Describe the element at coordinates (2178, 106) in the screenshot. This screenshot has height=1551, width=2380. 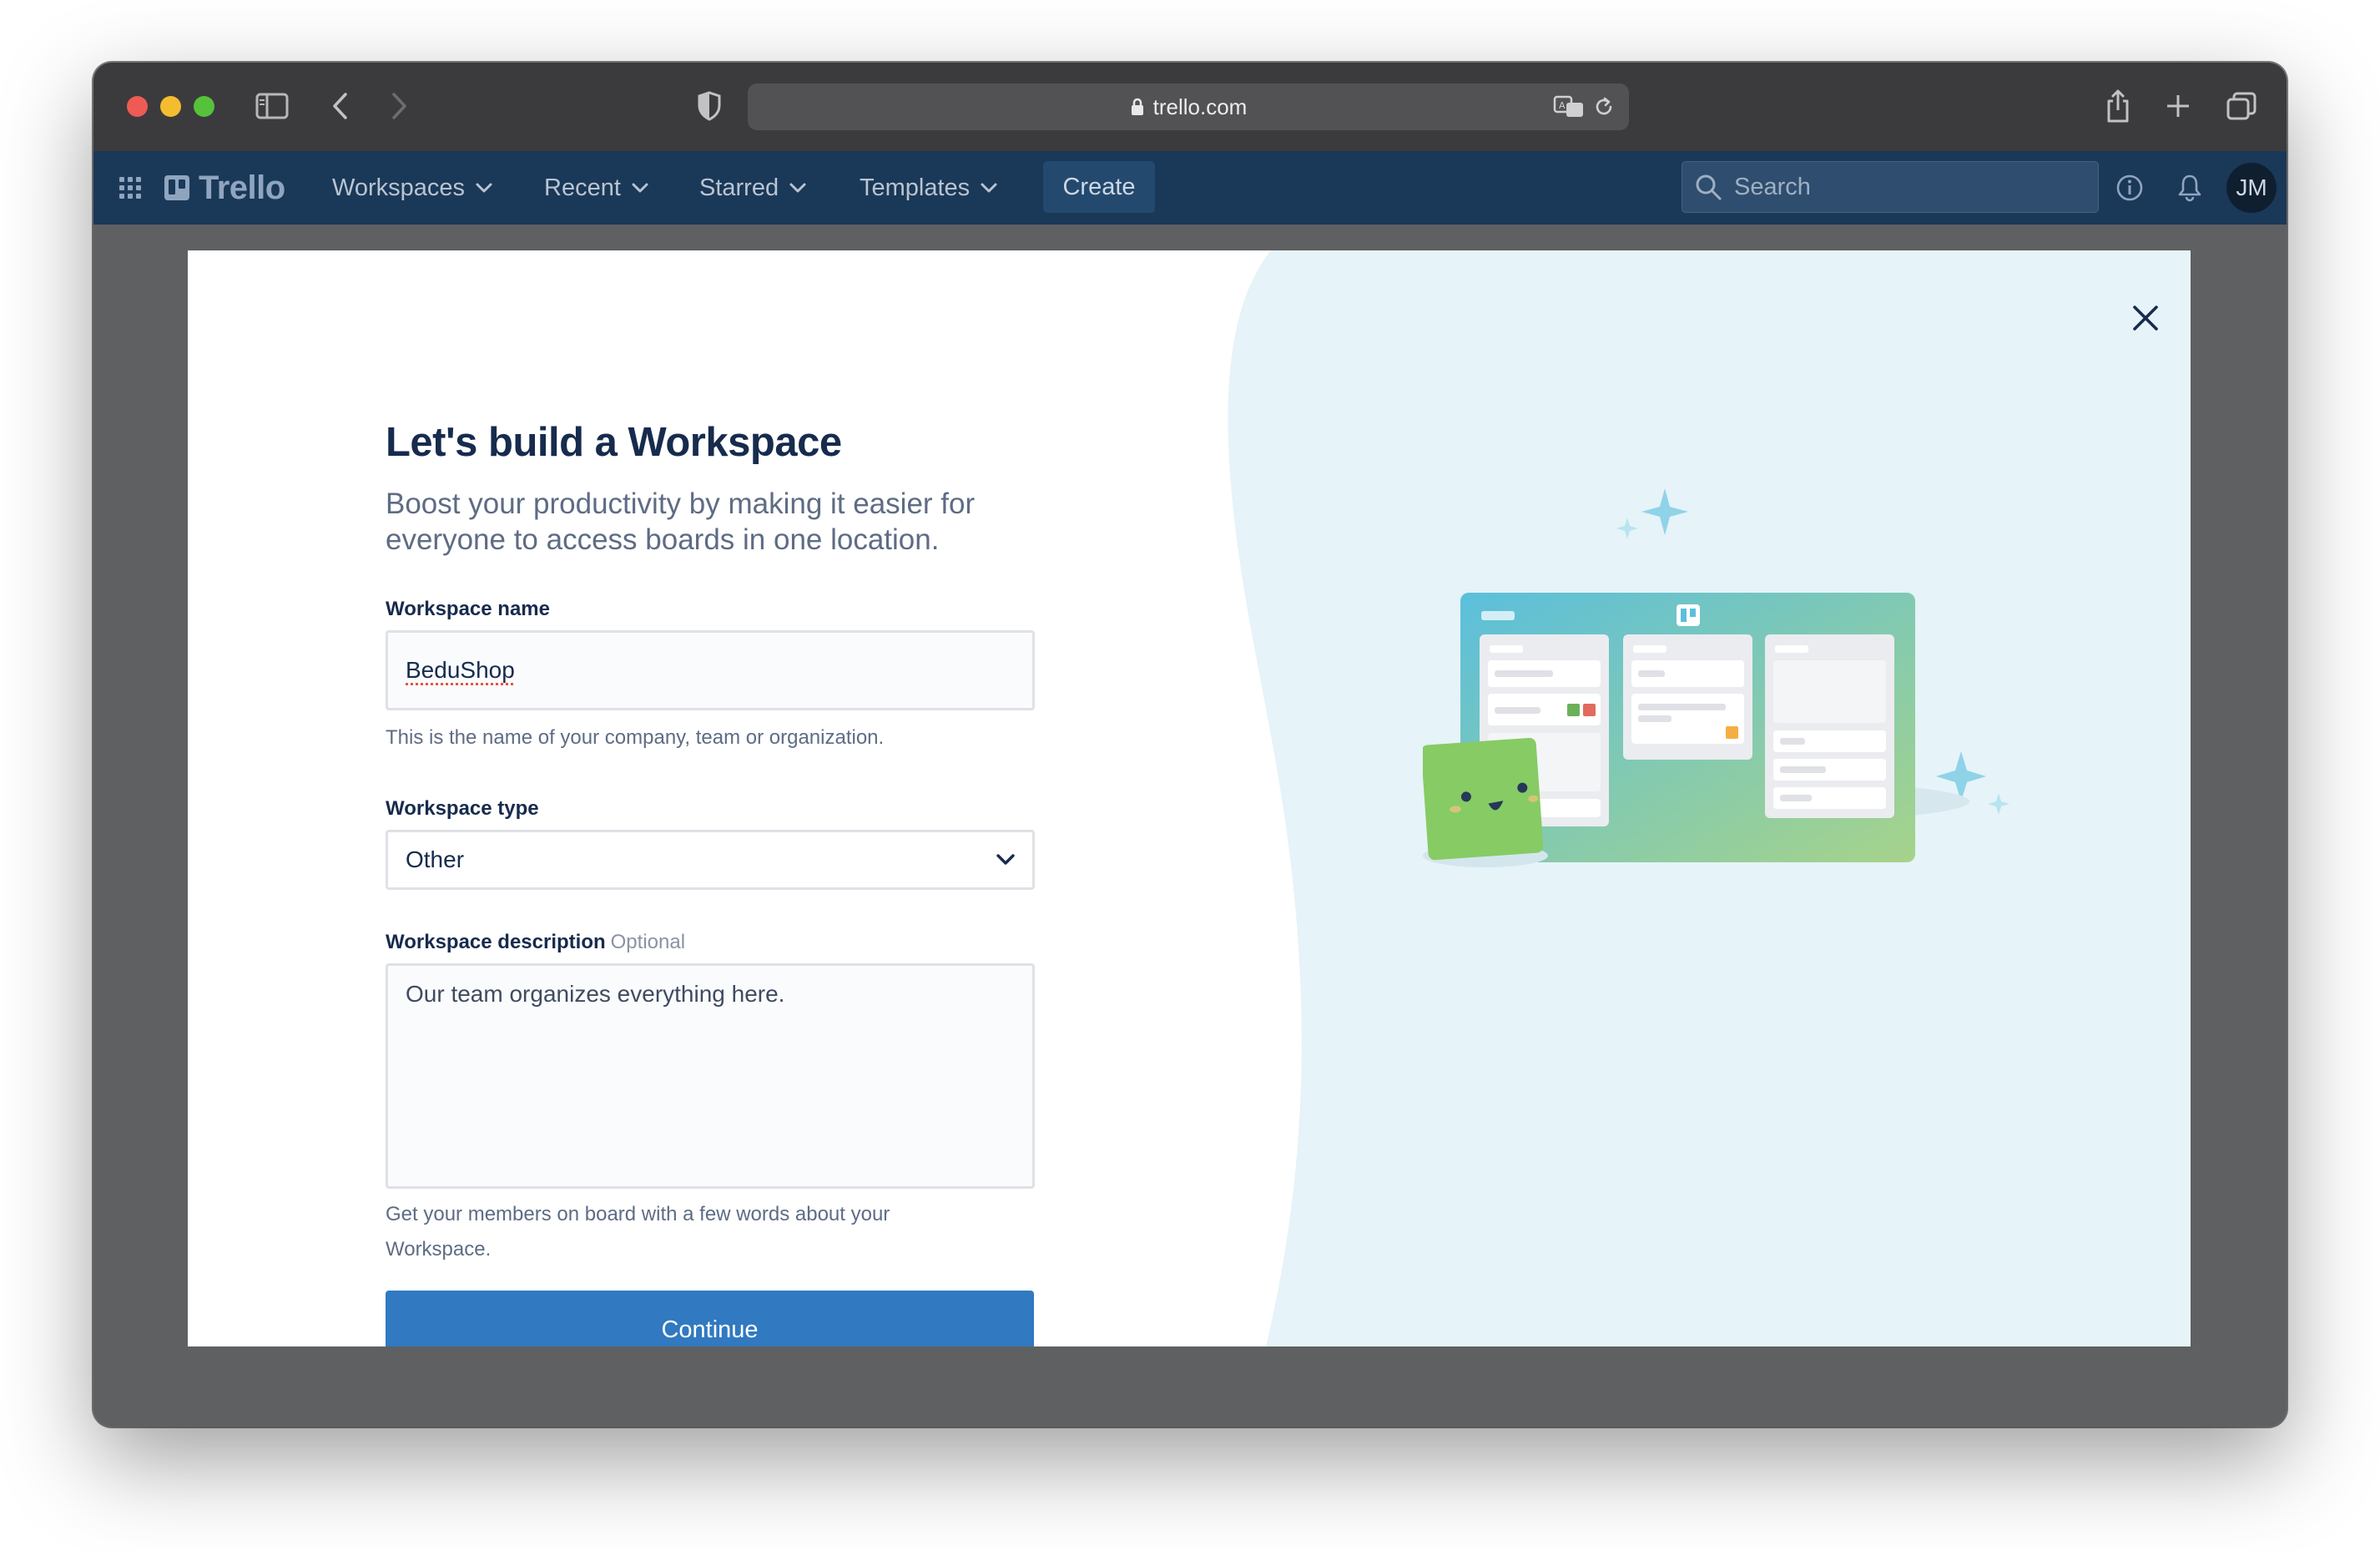
I see `new-tab-icon` at that location.